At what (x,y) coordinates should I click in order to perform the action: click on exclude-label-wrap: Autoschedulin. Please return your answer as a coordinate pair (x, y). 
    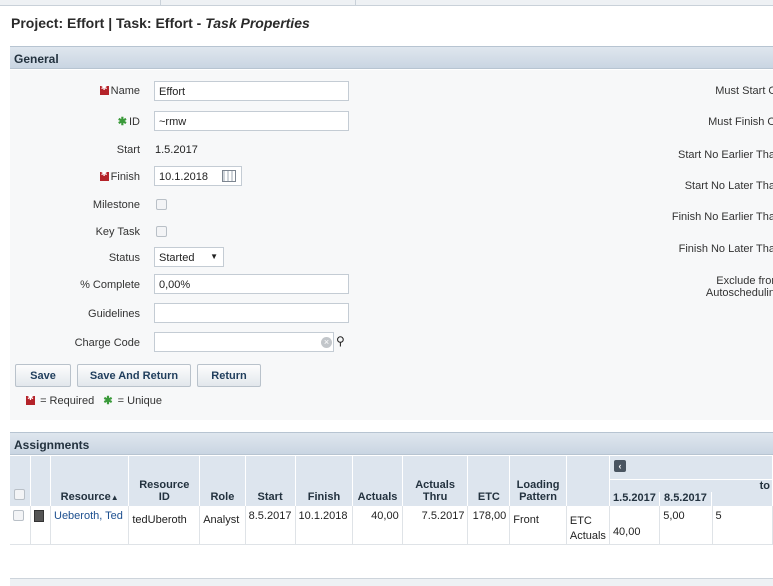
    Looking at the image, I should click on (666, 295).